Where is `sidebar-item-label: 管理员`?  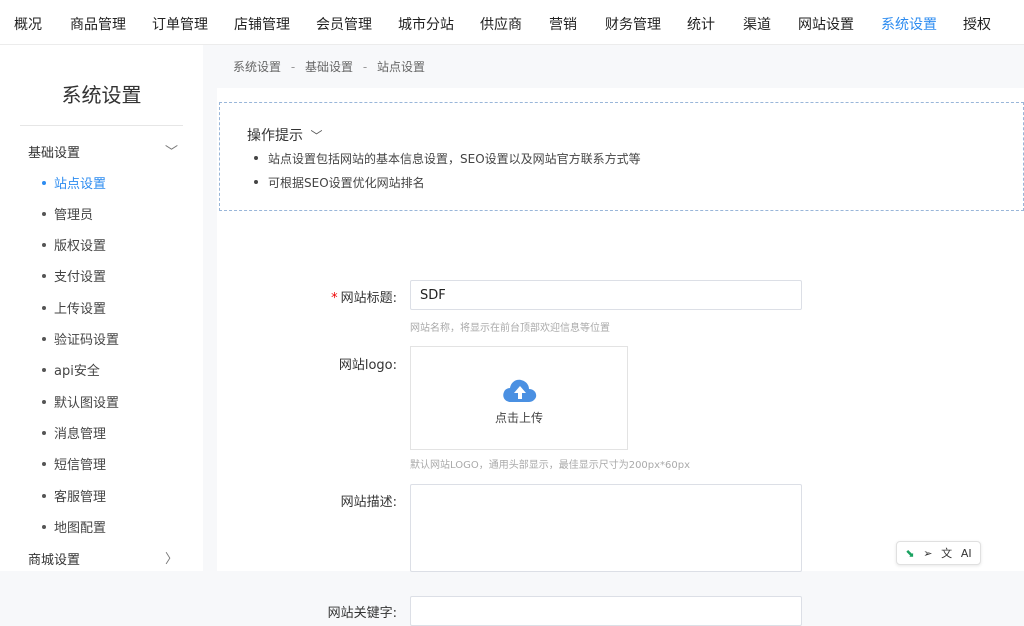 sidebar-item-label: 管理员 is located at coordinates (74, 215).